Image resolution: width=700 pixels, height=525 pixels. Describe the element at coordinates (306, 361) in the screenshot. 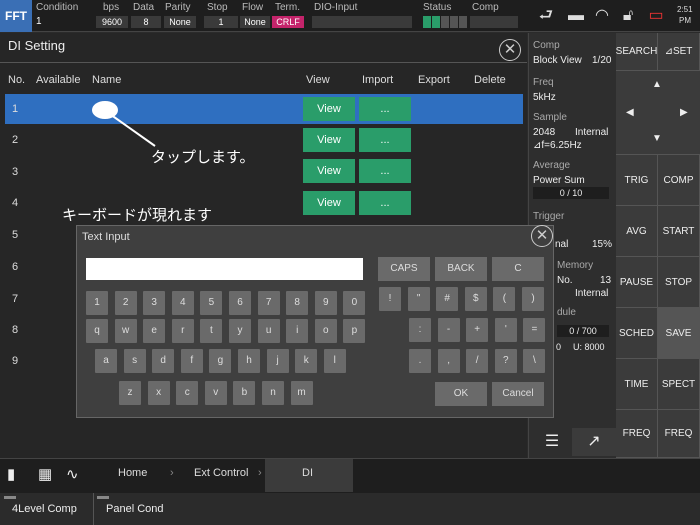

I see `key: k` at that location.